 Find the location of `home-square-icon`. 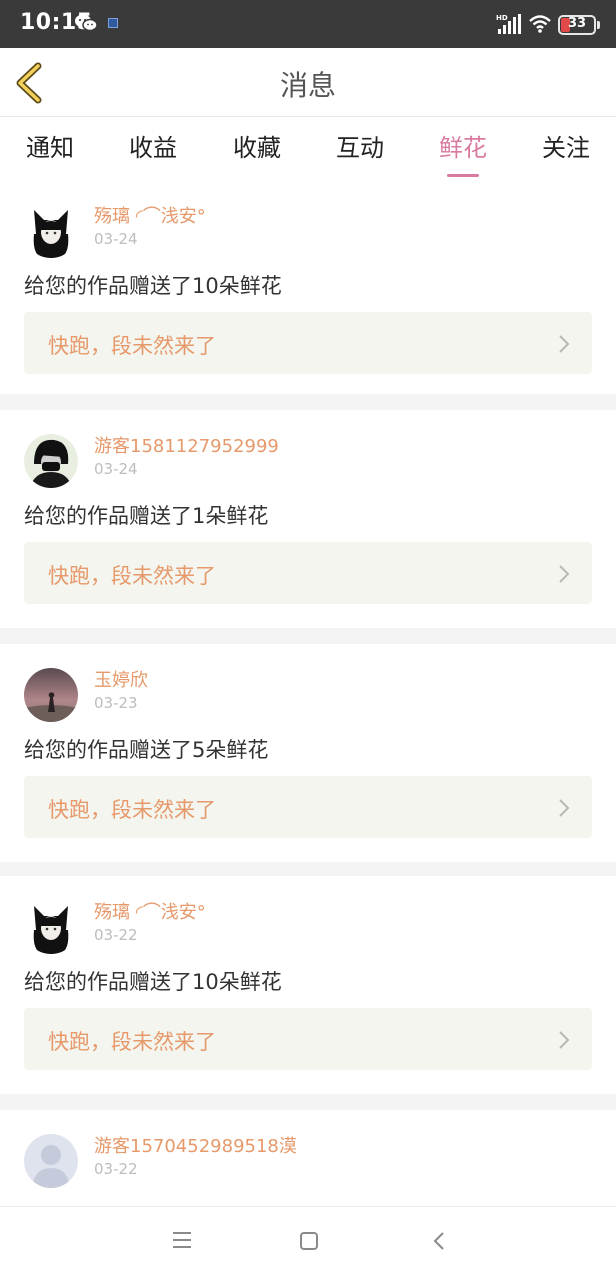

home-square-icon is located at coordinates (309, 1243).